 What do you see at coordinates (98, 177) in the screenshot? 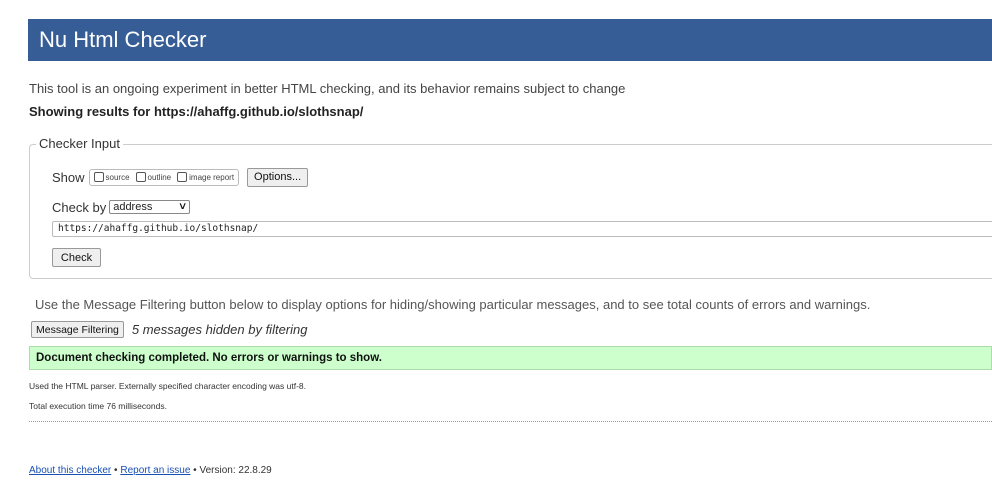
I see `source-checkbox` at bounding box center [98, 177].